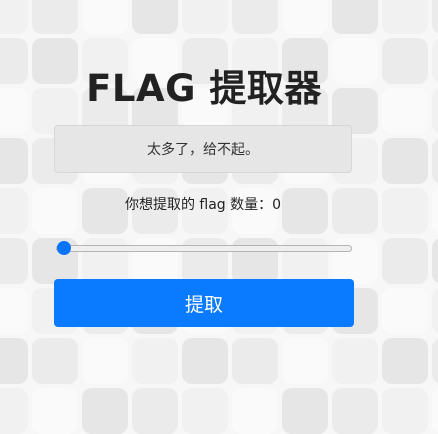 The width and height of the screenshot is (438, 434). Describe the element at coordinates (204, 88) in the screenshot. I see `page-title: FLAG 提取器` at that location.